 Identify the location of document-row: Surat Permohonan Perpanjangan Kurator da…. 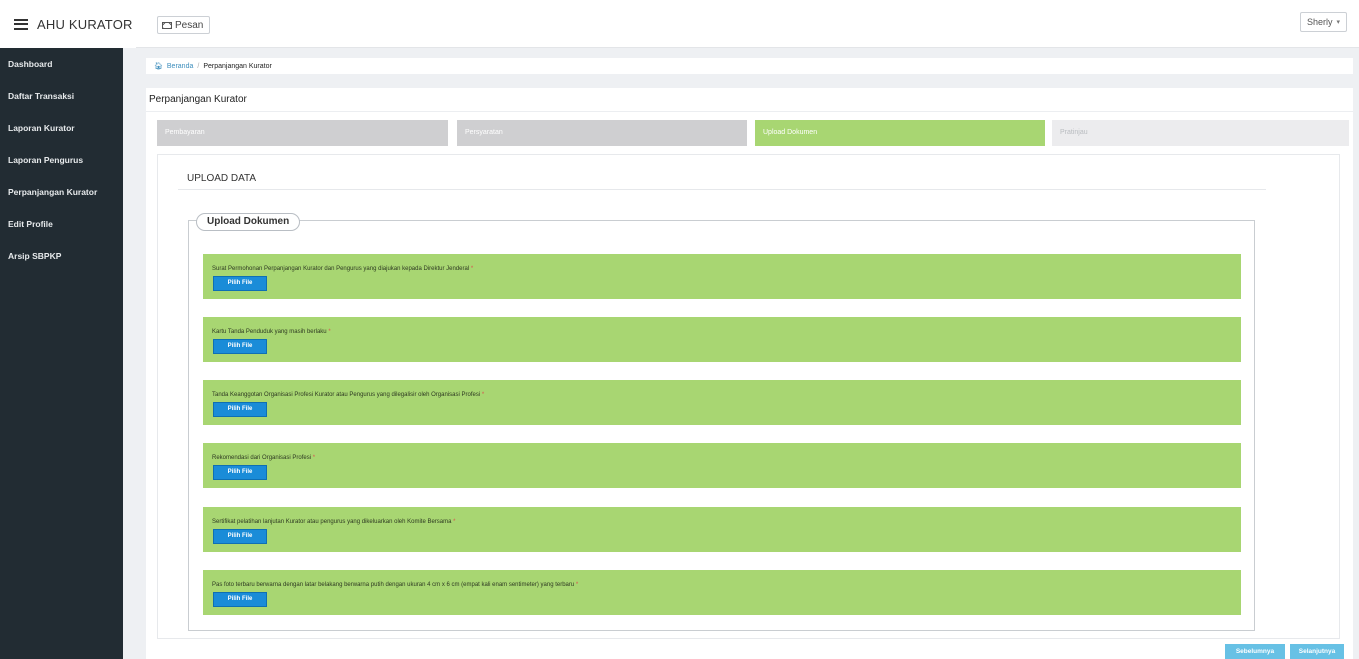
(722, 276).